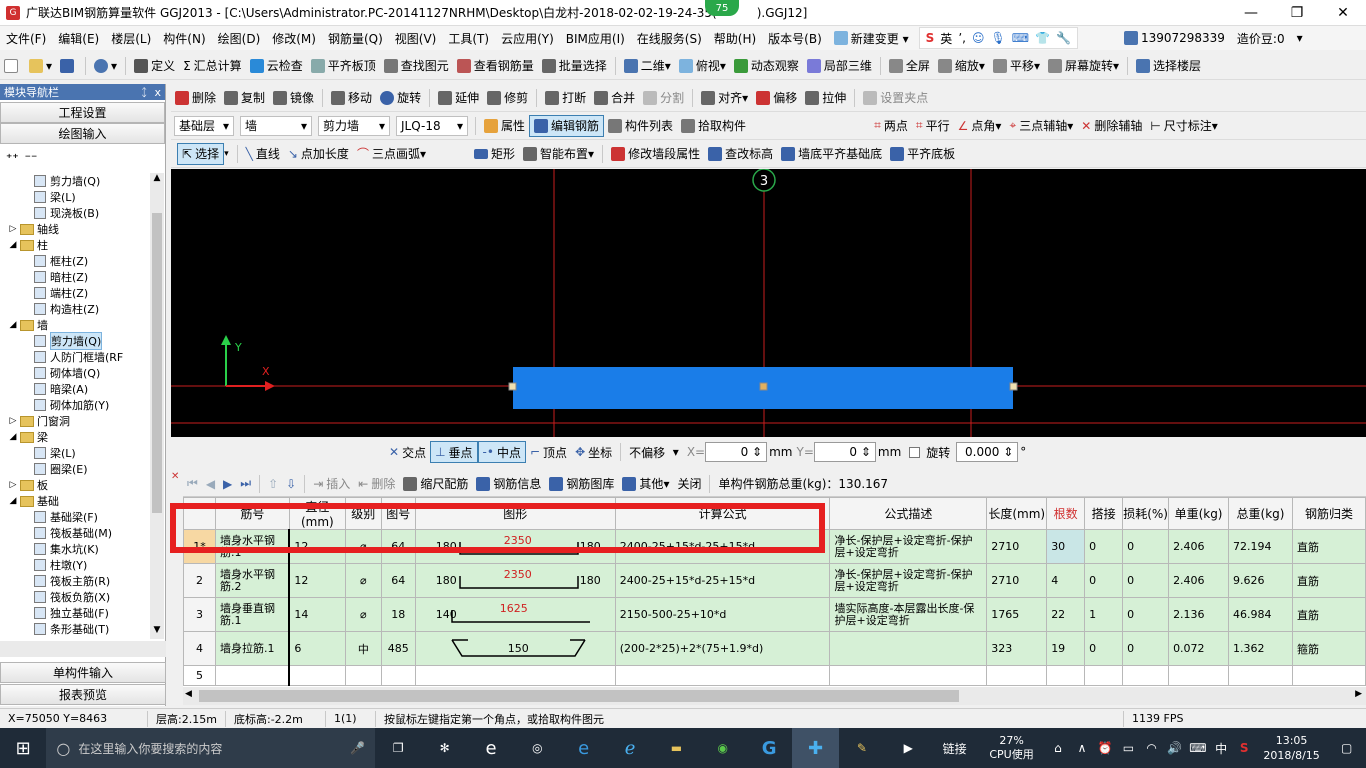 This screenshot has height=768, width=1366. I want to click on grid-cell-len: 2710, so click(1017, 546).